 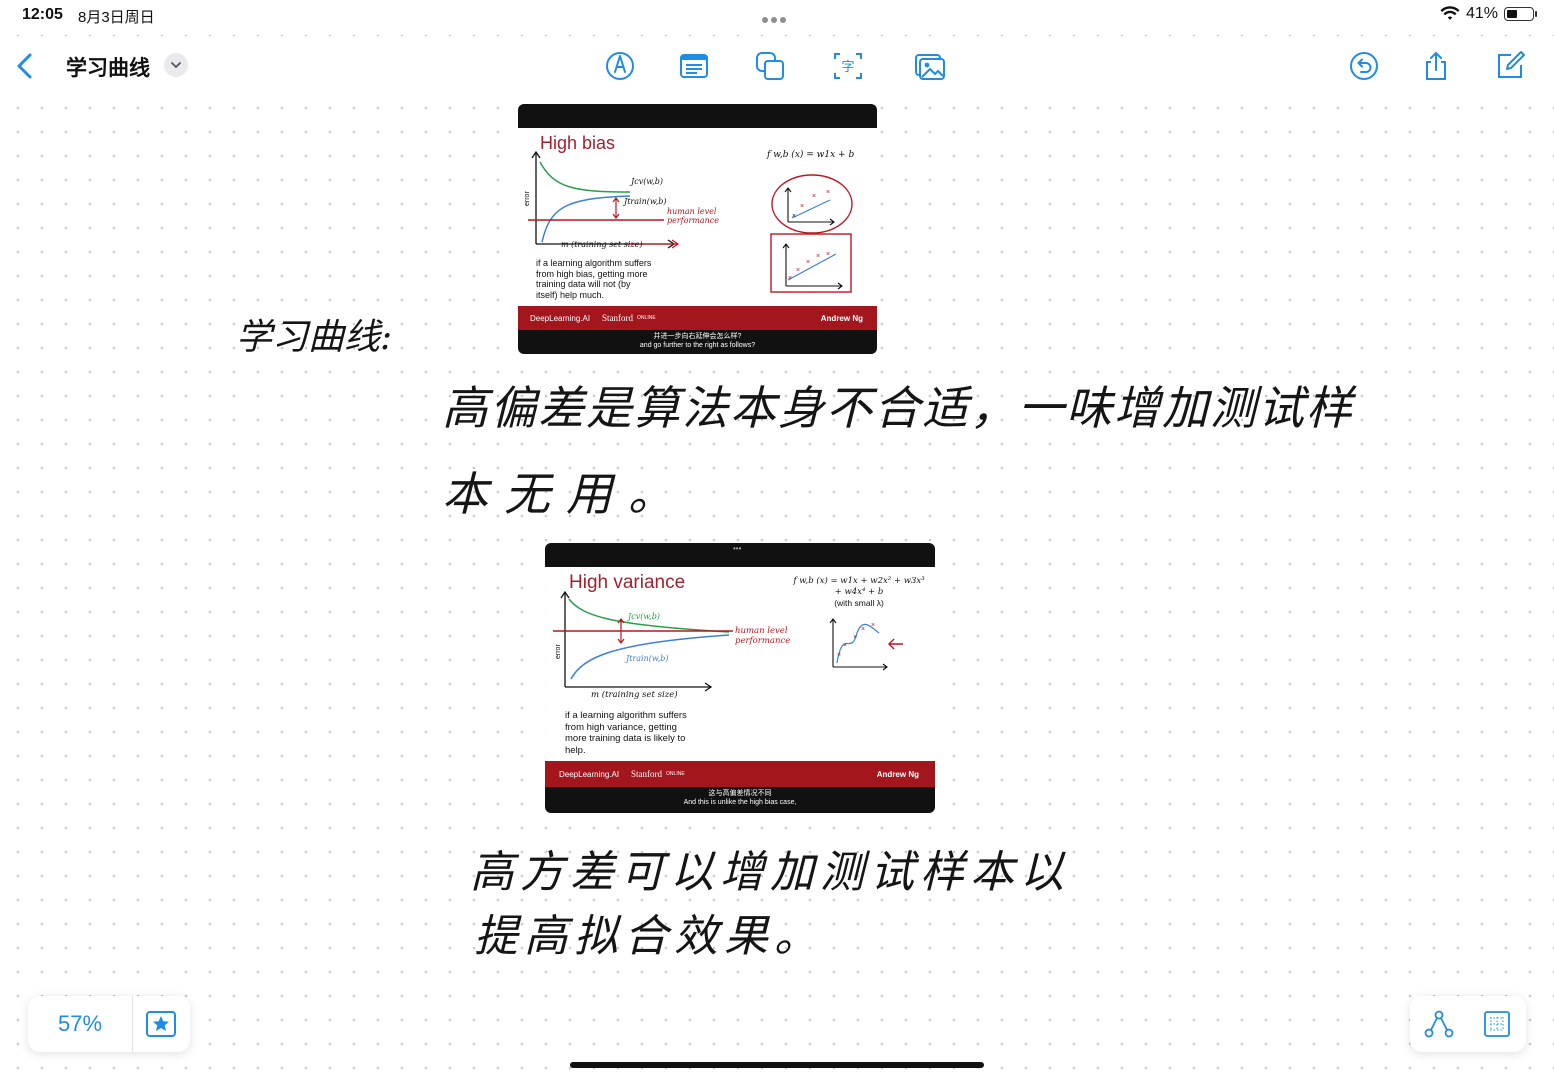 What do you see at coordinates (621, 727) in the screenshot?
I see `body-line: from high variance, getting` at bounding box center [621, 727].